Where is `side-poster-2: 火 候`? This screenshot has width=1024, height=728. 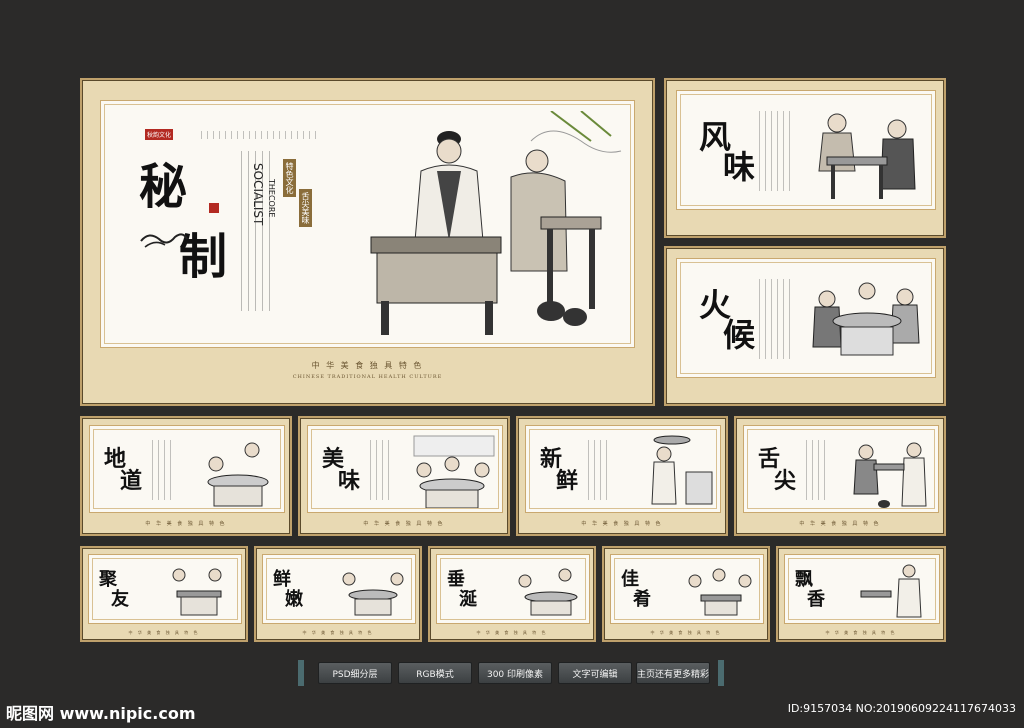 side-poster-2: 火 候 is located at coordinates (805, 326).